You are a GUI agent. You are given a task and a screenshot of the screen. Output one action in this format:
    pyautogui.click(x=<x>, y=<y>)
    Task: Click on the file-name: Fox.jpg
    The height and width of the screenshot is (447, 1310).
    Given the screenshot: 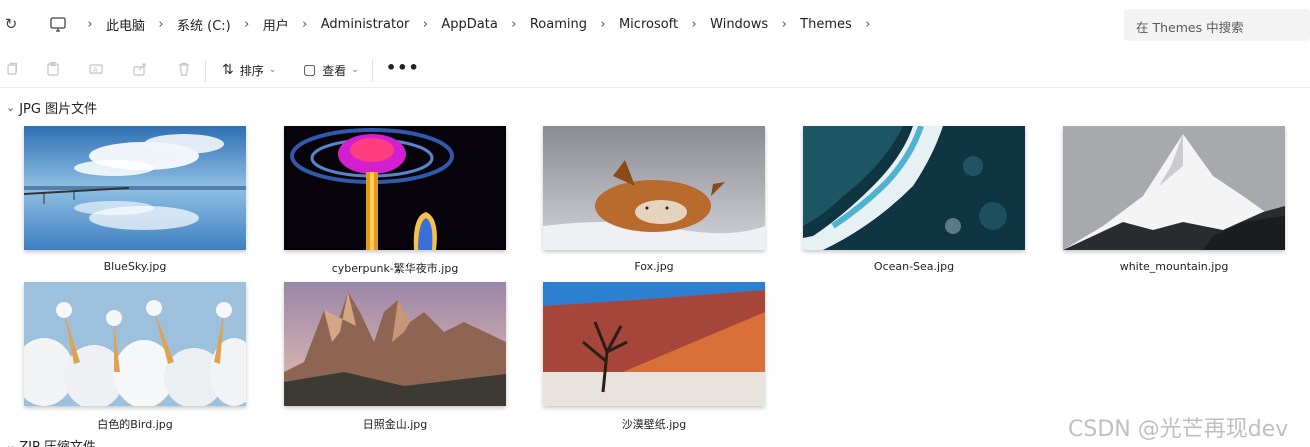 What is the action you would take?
    pyautogui.click(x=654, y=266)
    